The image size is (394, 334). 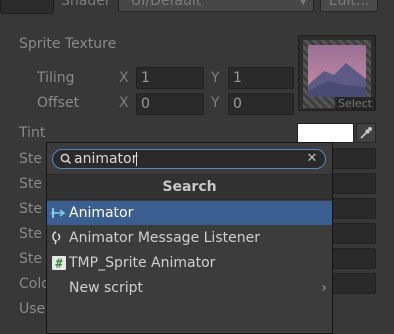 I want to click on tiling-y-axis-label: Y, so click(x=215, y=78).